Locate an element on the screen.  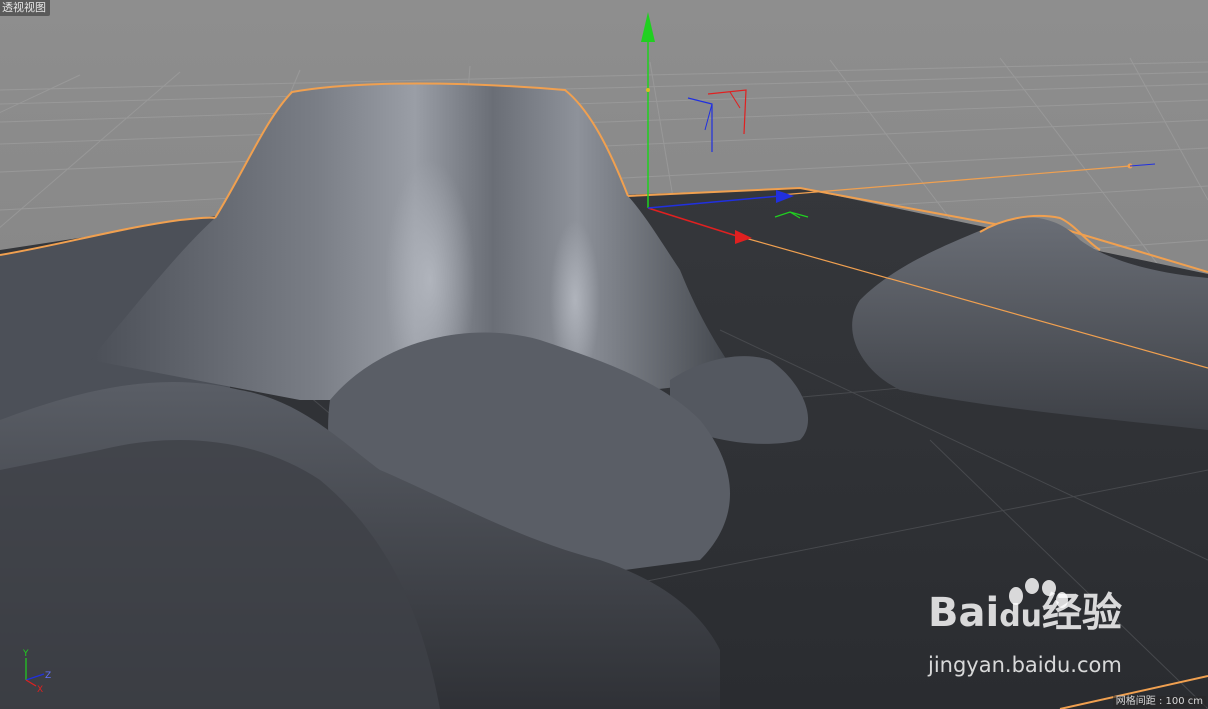
axis-y-label: Y is located at coordinates (25, 654).